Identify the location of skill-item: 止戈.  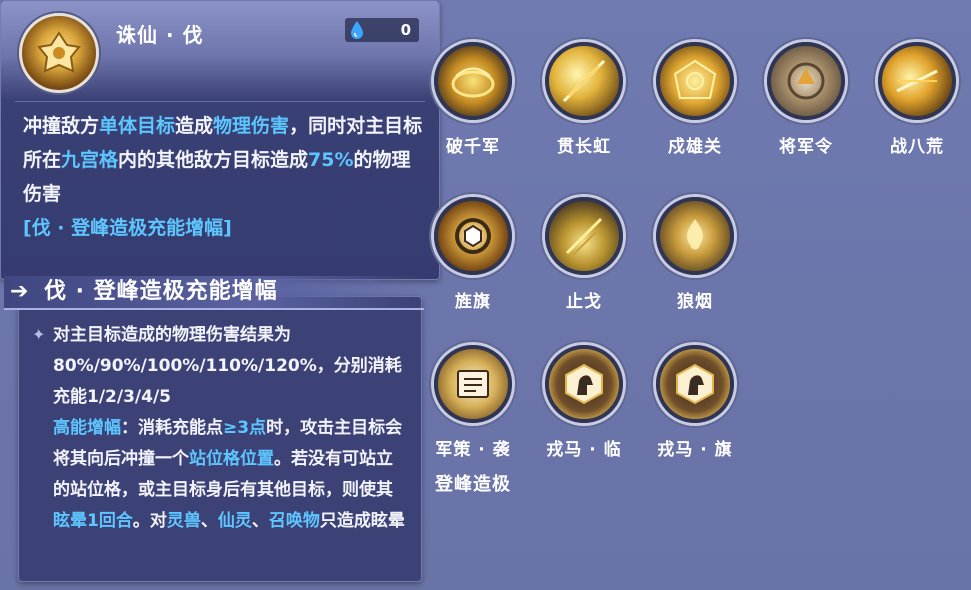
(584, 254).